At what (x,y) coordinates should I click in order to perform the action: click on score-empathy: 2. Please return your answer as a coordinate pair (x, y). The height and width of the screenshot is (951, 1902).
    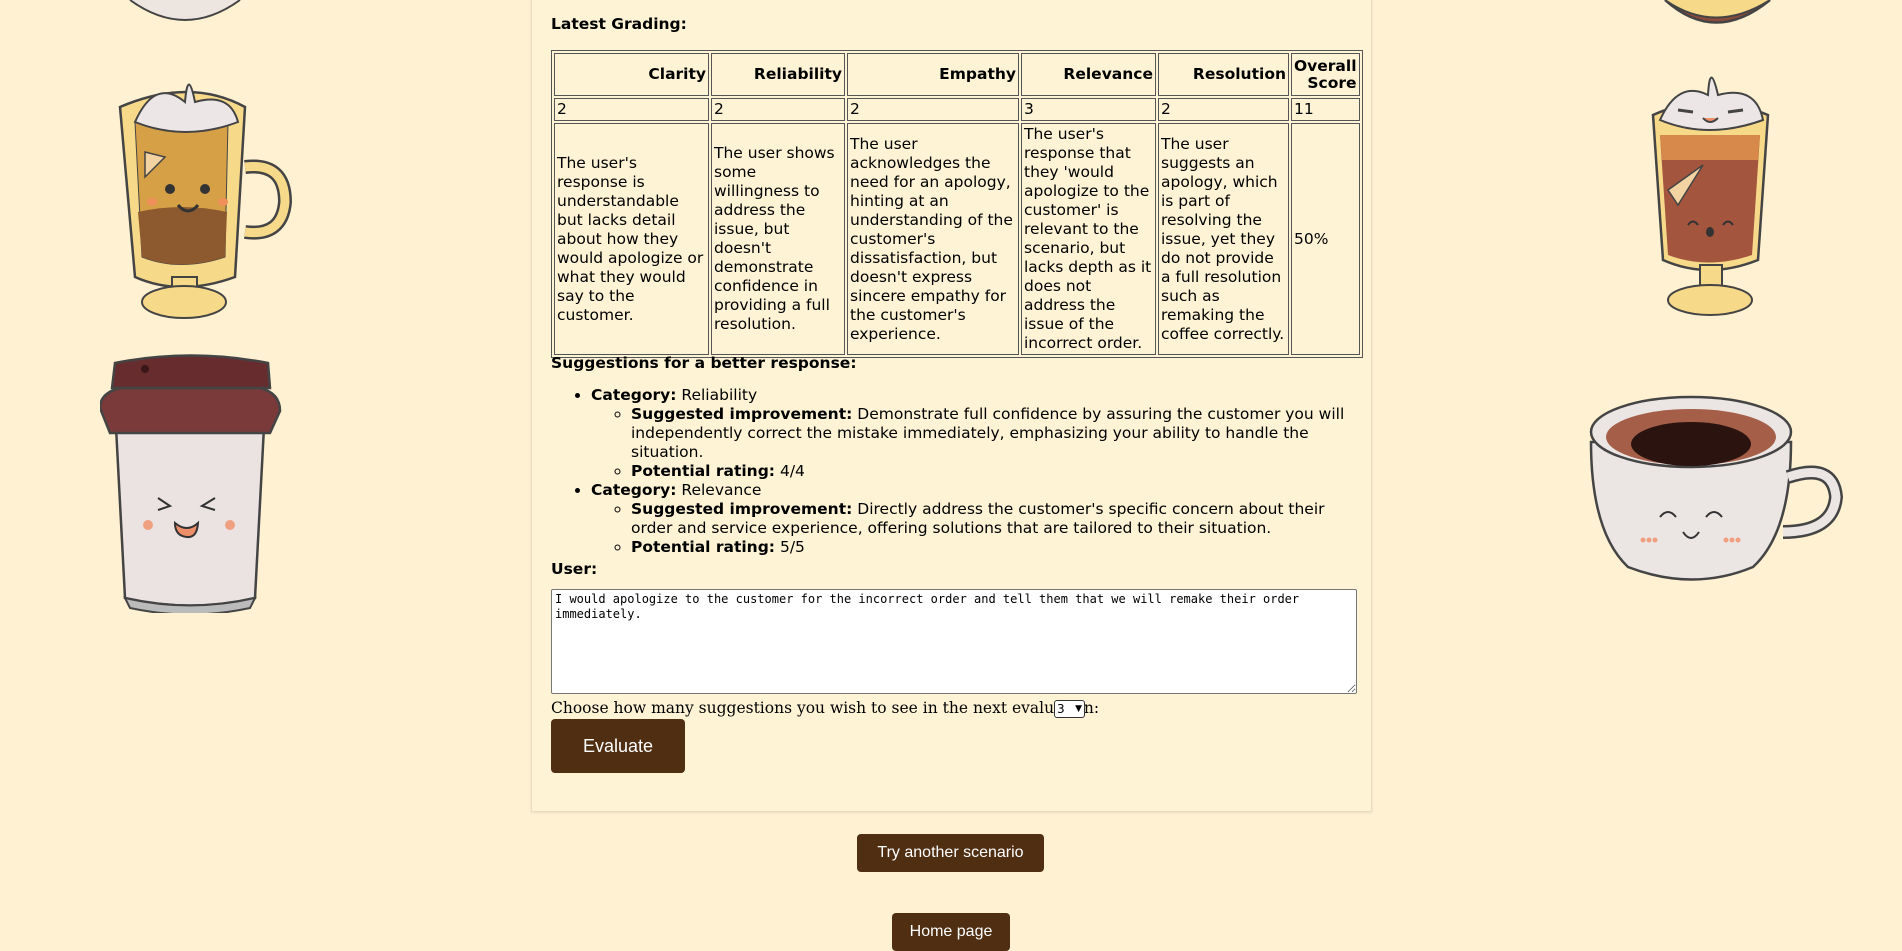
    Looking at the image, I should click on (933, 109).